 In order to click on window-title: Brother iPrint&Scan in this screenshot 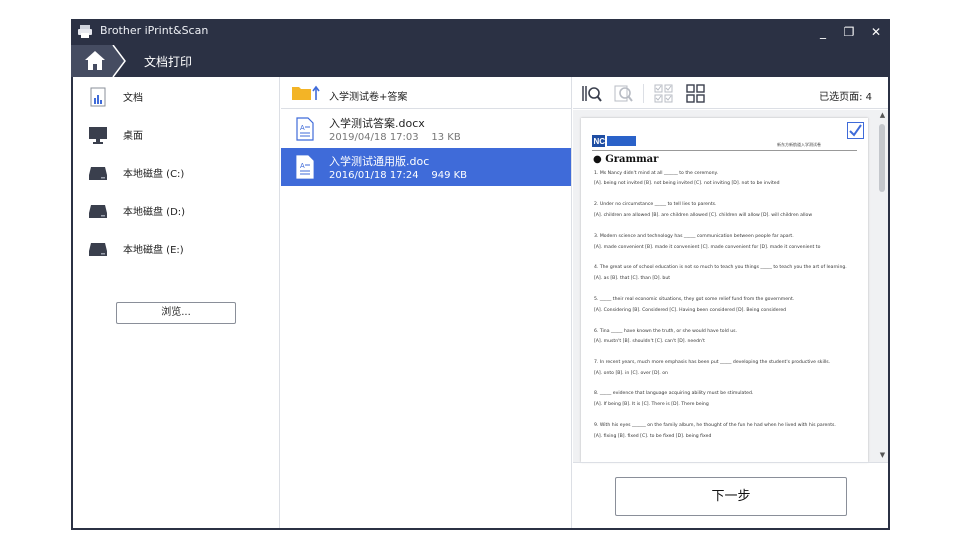, I will do `click(154, 30)`.